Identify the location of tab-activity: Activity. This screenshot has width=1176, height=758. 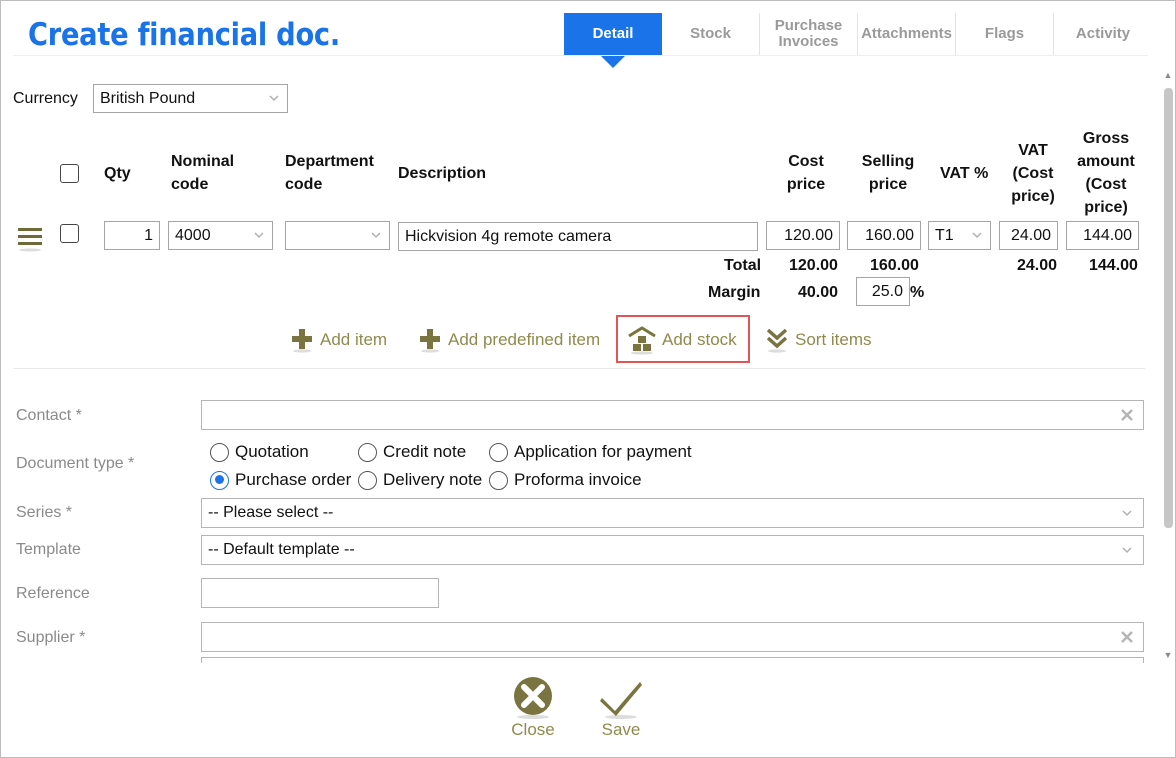
(1103, 34).